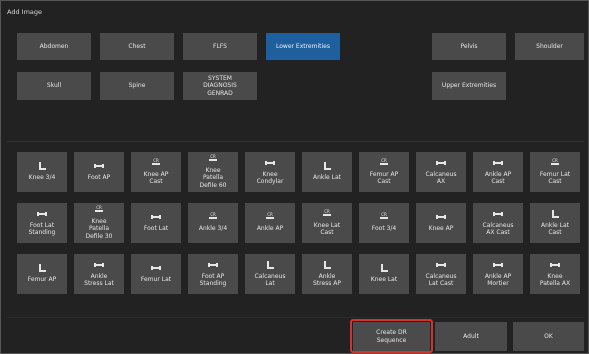  What do you see at coordinates (555, 177) in the screenshot?
I see `view-label: Femur Lat Cast` at bounding box center [555, 177].